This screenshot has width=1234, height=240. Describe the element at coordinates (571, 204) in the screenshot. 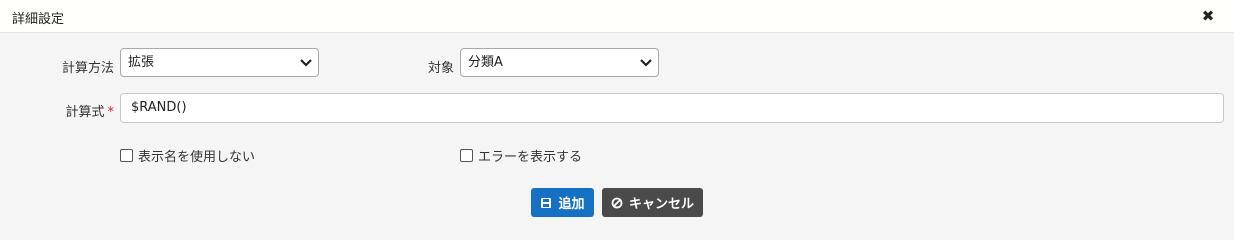

I see `add-button-label: 追加` at that location.